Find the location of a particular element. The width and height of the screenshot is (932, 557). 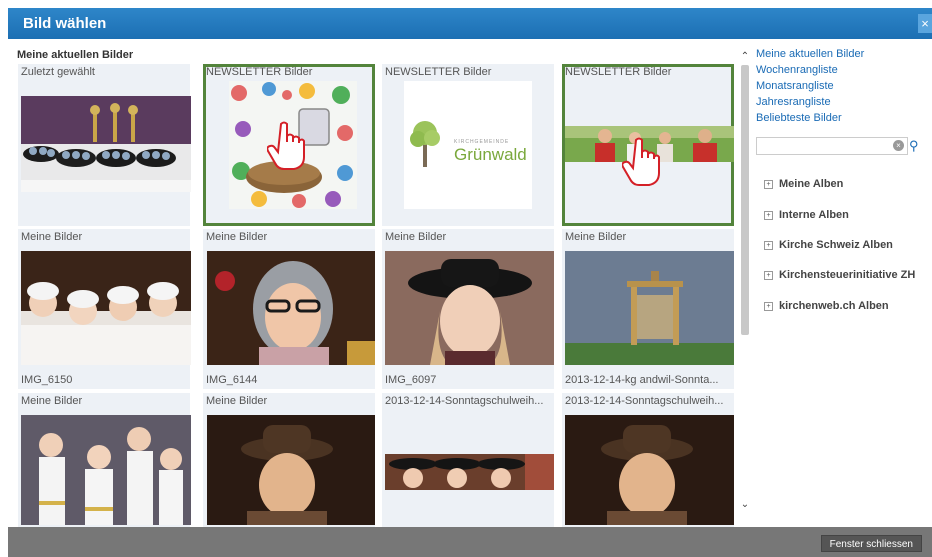

tile-filename: IMG_6097 is located at coordinates (411, 380).